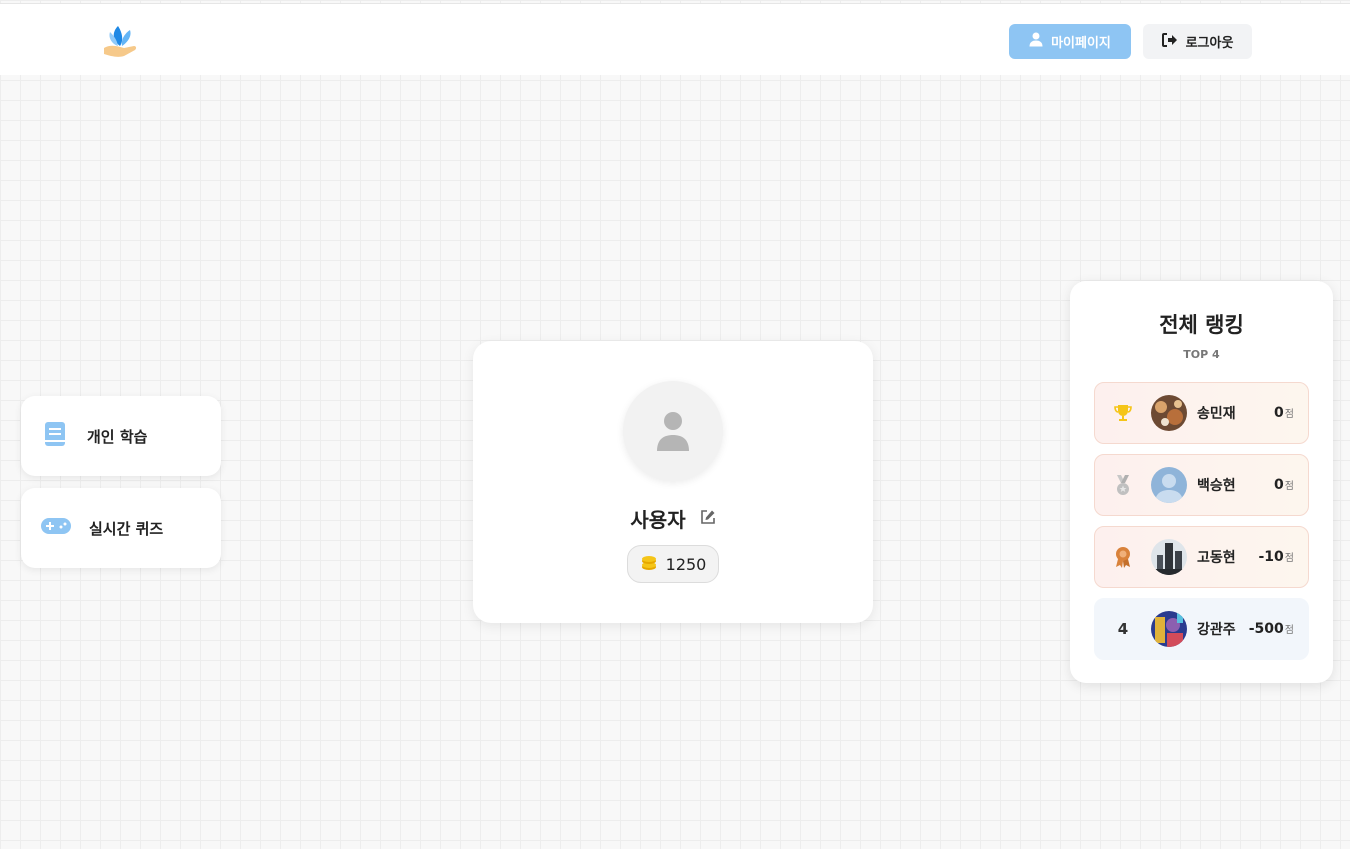  Describe the element at coordinates (1201, 325) in the screenshot. I see `ranking-title: 전체 랭킹` at that location.